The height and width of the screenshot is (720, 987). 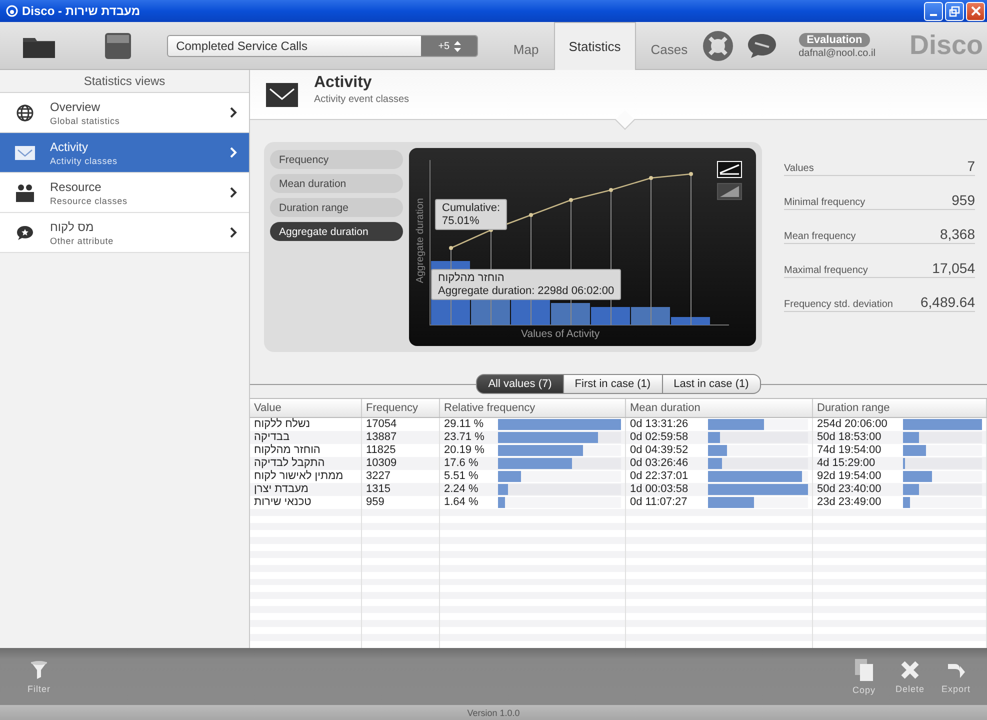 What do you see at coordinates (124, 193) in the screenshot?
I see `sidebar-item: Resource Resource classes` at bounding box center [124, 193].